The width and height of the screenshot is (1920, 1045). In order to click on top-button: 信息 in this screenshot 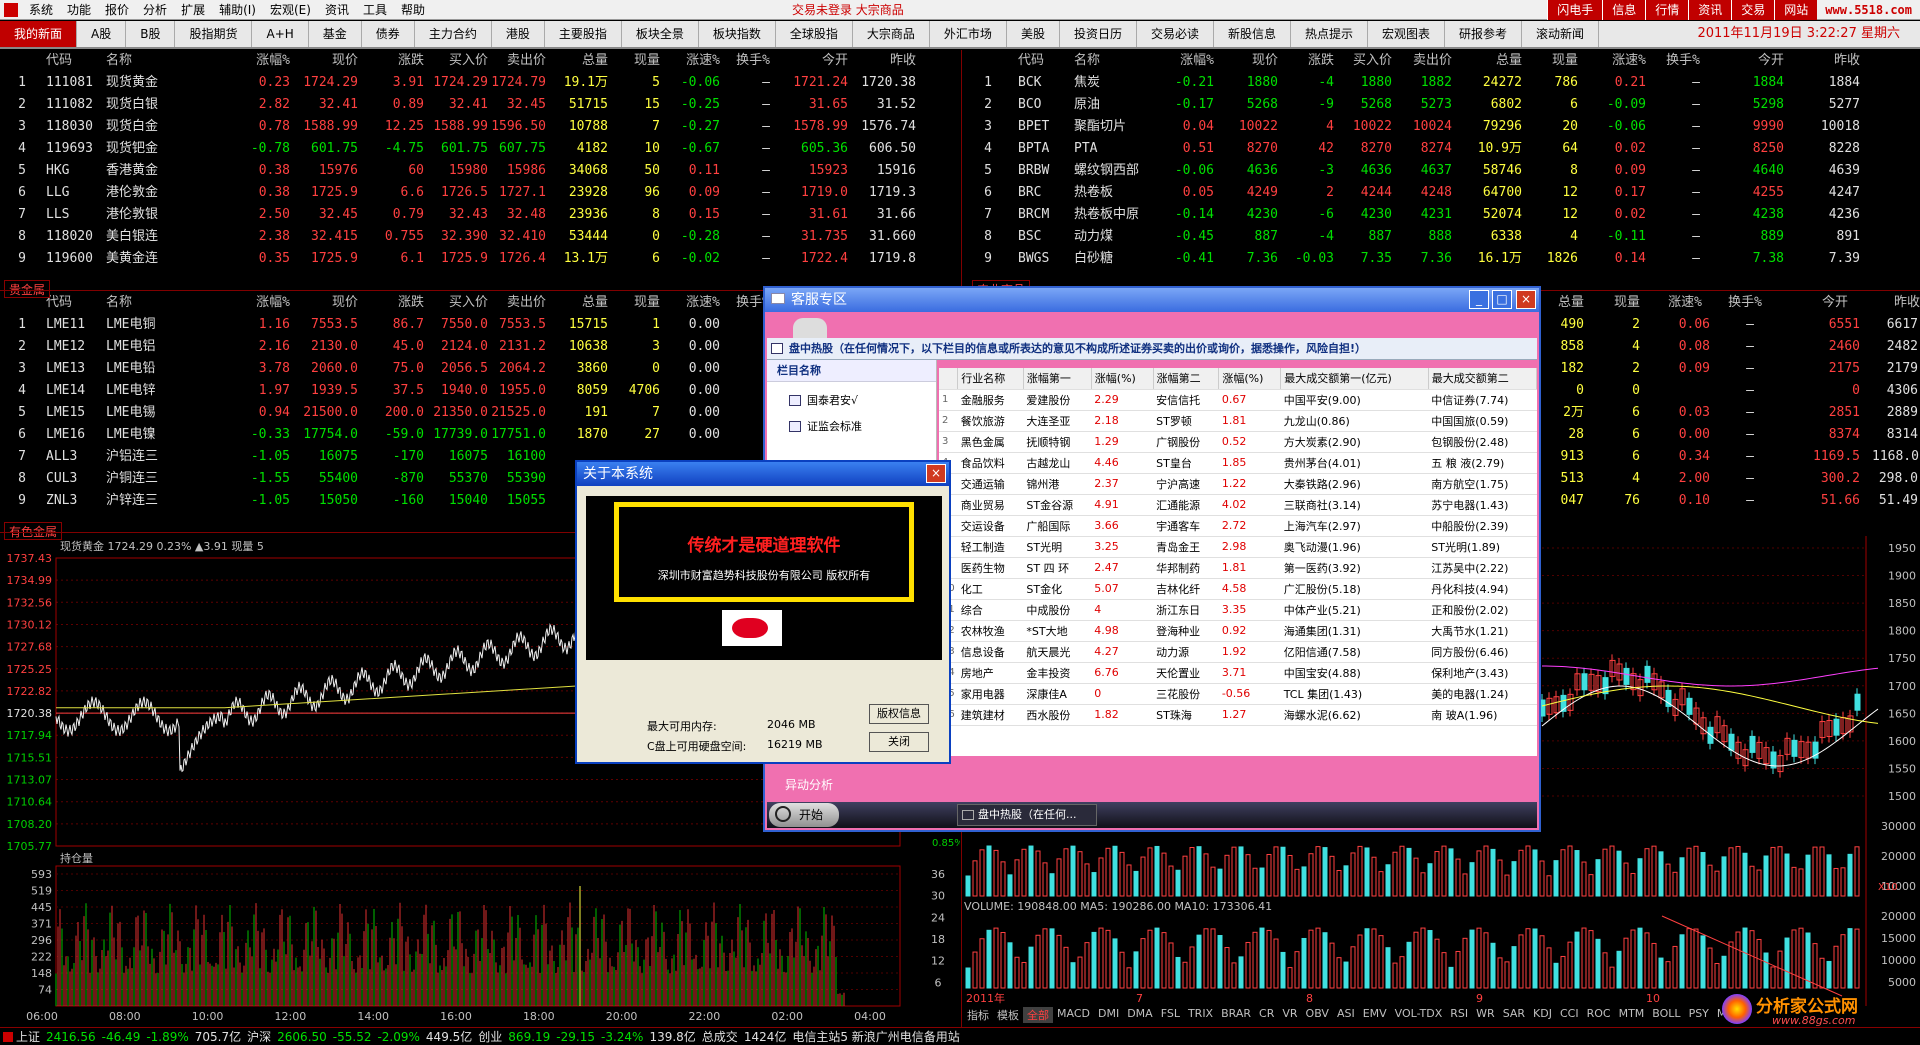, I will do `click(1624, 10)`.